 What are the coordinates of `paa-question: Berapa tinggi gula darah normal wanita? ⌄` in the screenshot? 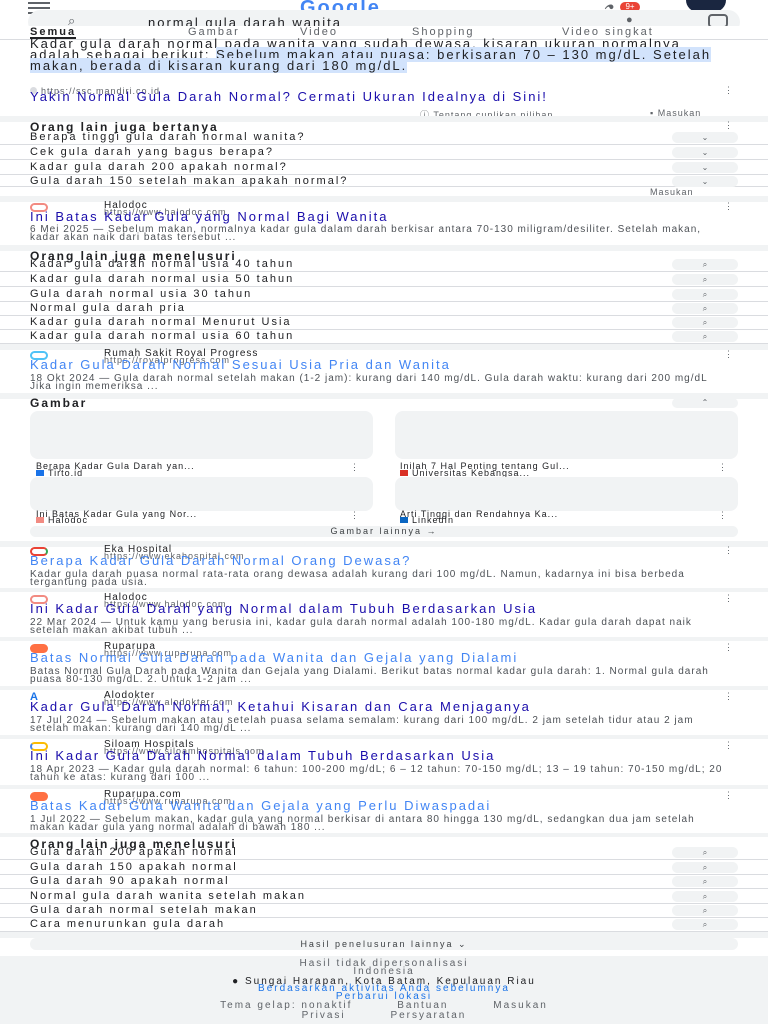 It's located at (384, 137).